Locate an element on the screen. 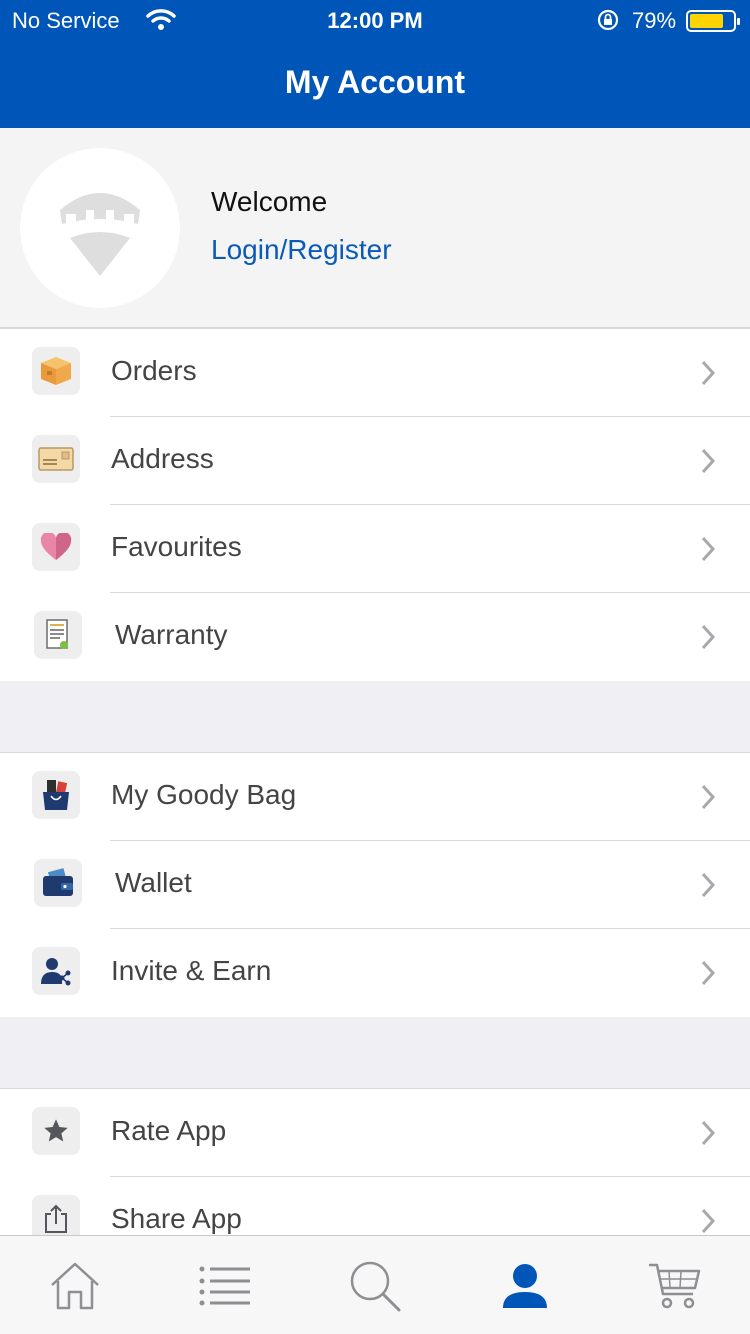  menu-label: Wallet is located at coordinates (153, 882).